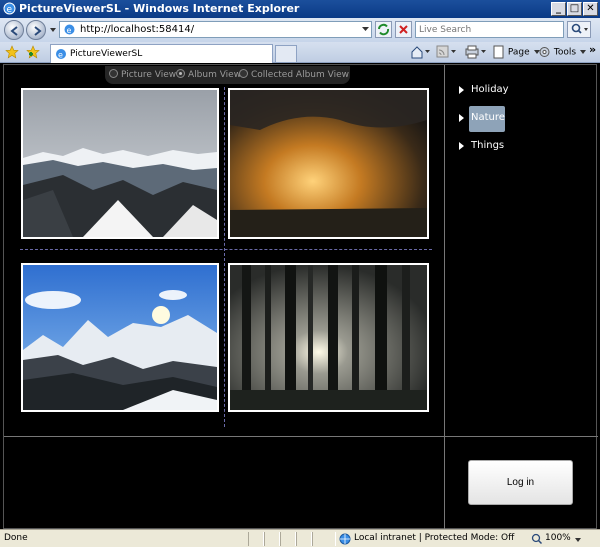 The image size is (600, 547). What do you see at coordinates (490, 89) in the screenshot?
I see `category-label: Holiday` at bounding box center [490, 89].